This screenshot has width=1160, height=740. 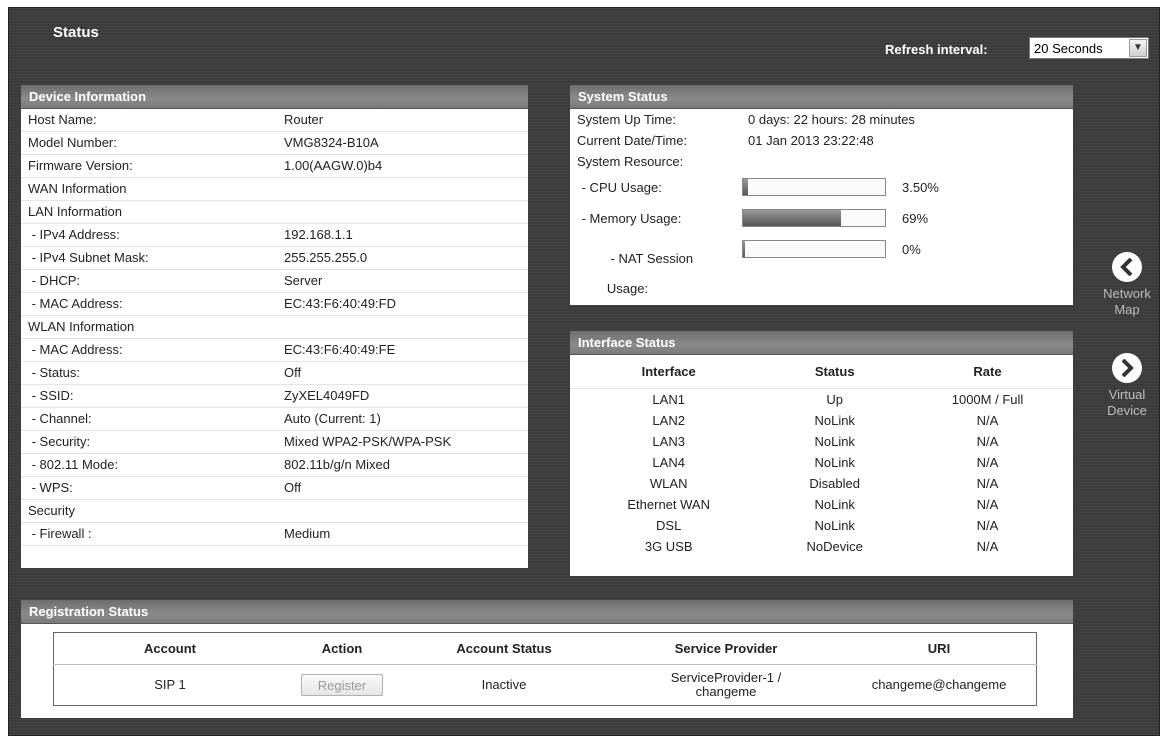 What do you see at coordinates (169, 648) in the screenshot?
I see `account-column-header: Account` at bounding box center [169, 648].